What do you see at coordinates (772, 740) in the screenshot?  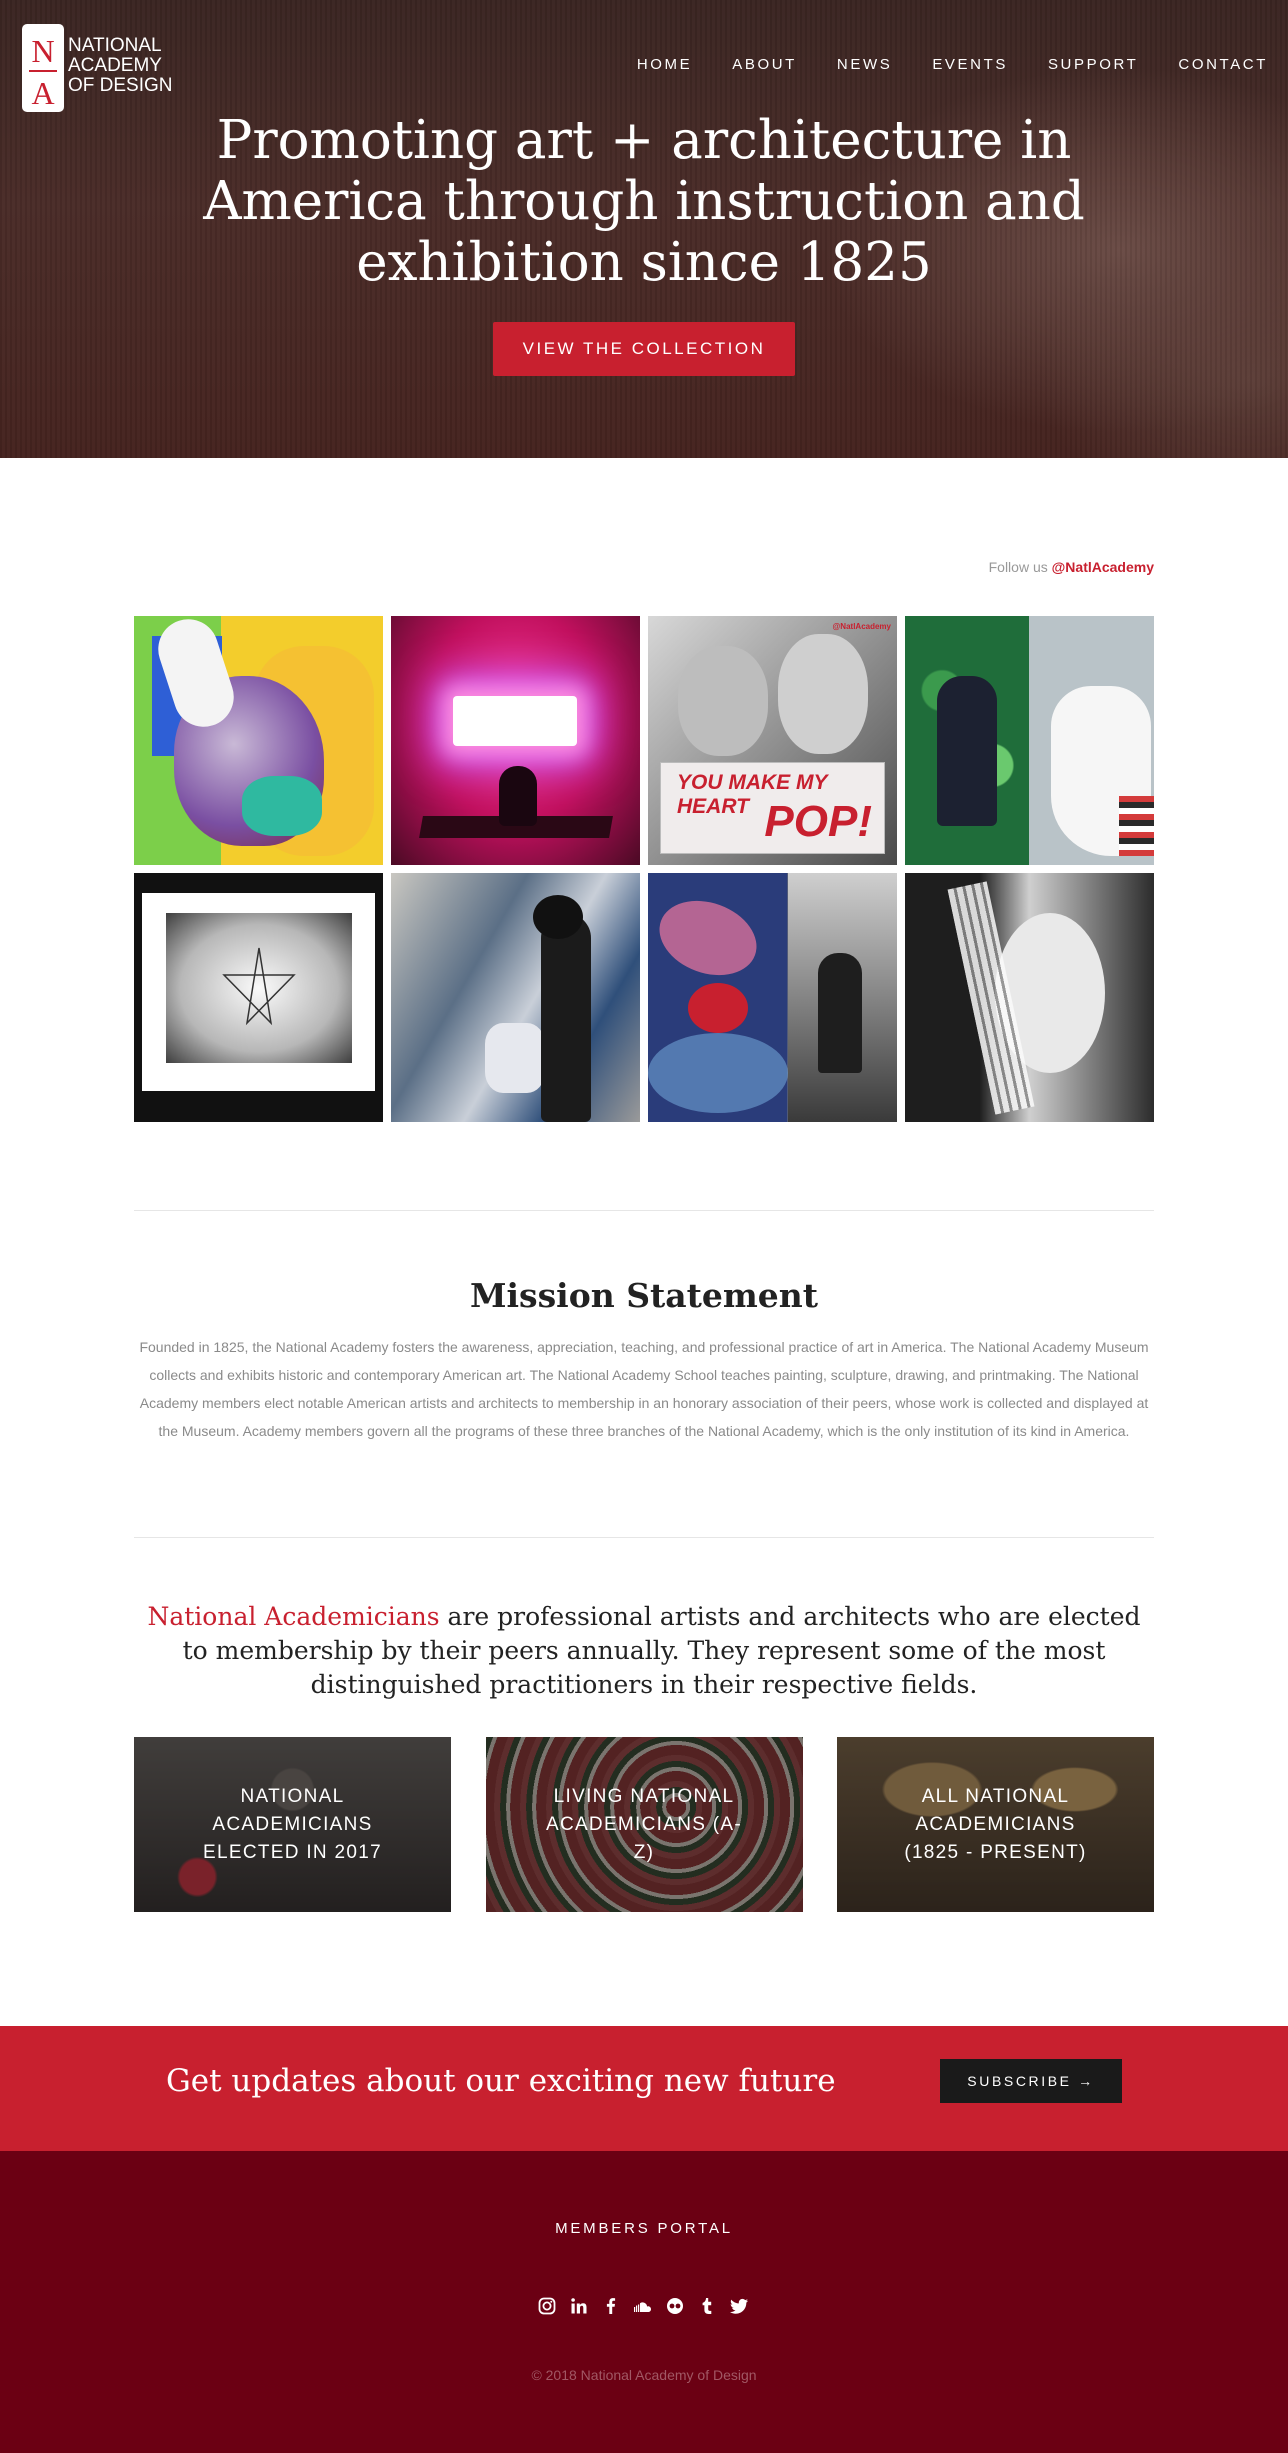 I see `instagram-post-3: @NatlAcademy YOU MAKE MY HEART POP!` at bounding box center [772, 740].